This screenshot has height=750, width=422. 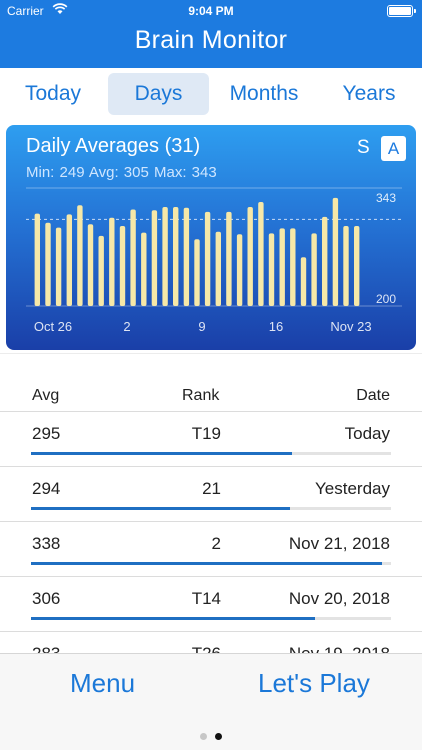 I want to click on section-divider, so click(x=211, y=368).